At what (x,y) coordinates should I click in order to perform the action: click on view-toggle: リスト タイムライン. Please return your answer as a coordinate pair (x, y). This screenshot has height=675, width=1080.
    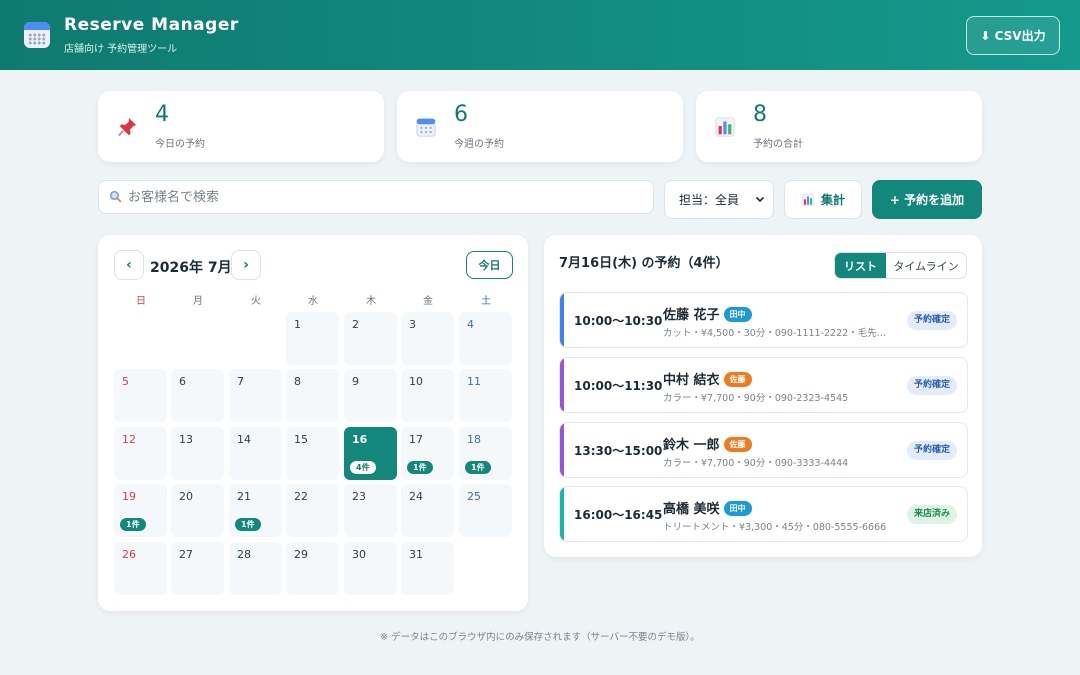
    Looking at the image, I should click on (900, 265).